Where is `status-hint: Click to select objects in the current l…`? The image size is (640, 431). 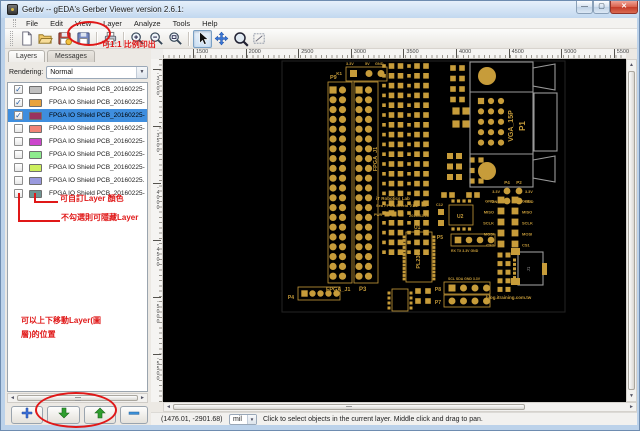 status-hint: Click to select objects in the current l… is located at coordinates (373, 419).